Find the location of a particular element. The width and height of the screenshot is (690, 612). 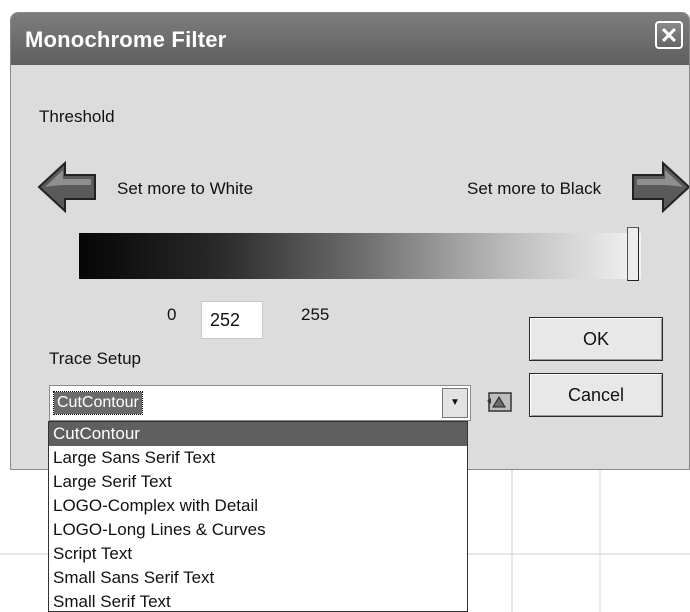

cancel-button: Cancel is located at coordinates (596, 395).